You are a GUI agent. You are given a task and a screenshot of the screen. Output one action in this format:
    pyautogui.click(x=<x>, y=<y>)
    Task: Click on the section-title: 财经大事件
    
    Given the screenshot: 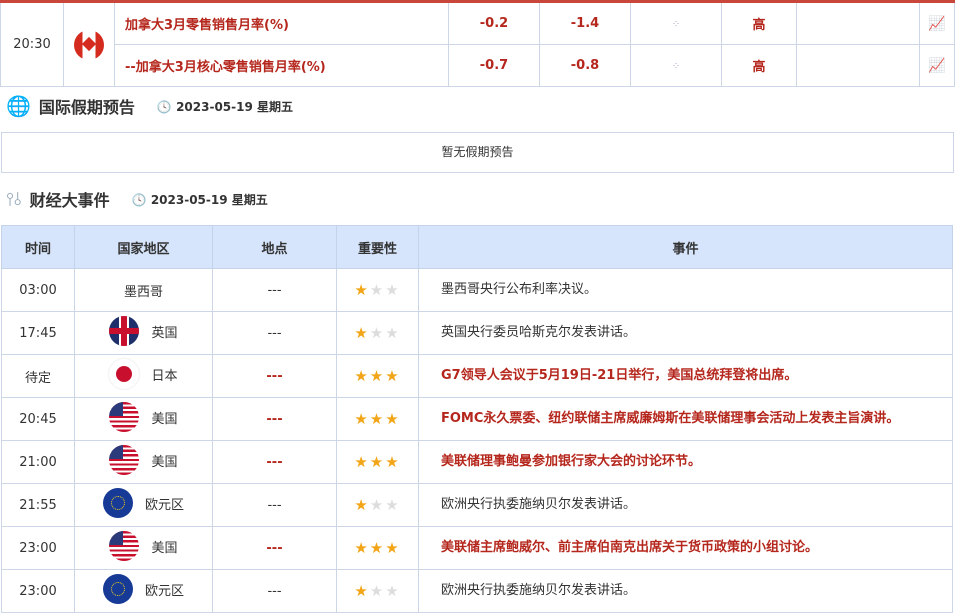 What is the action you would take?
    pyautogui.click(x=69, y=200)
    